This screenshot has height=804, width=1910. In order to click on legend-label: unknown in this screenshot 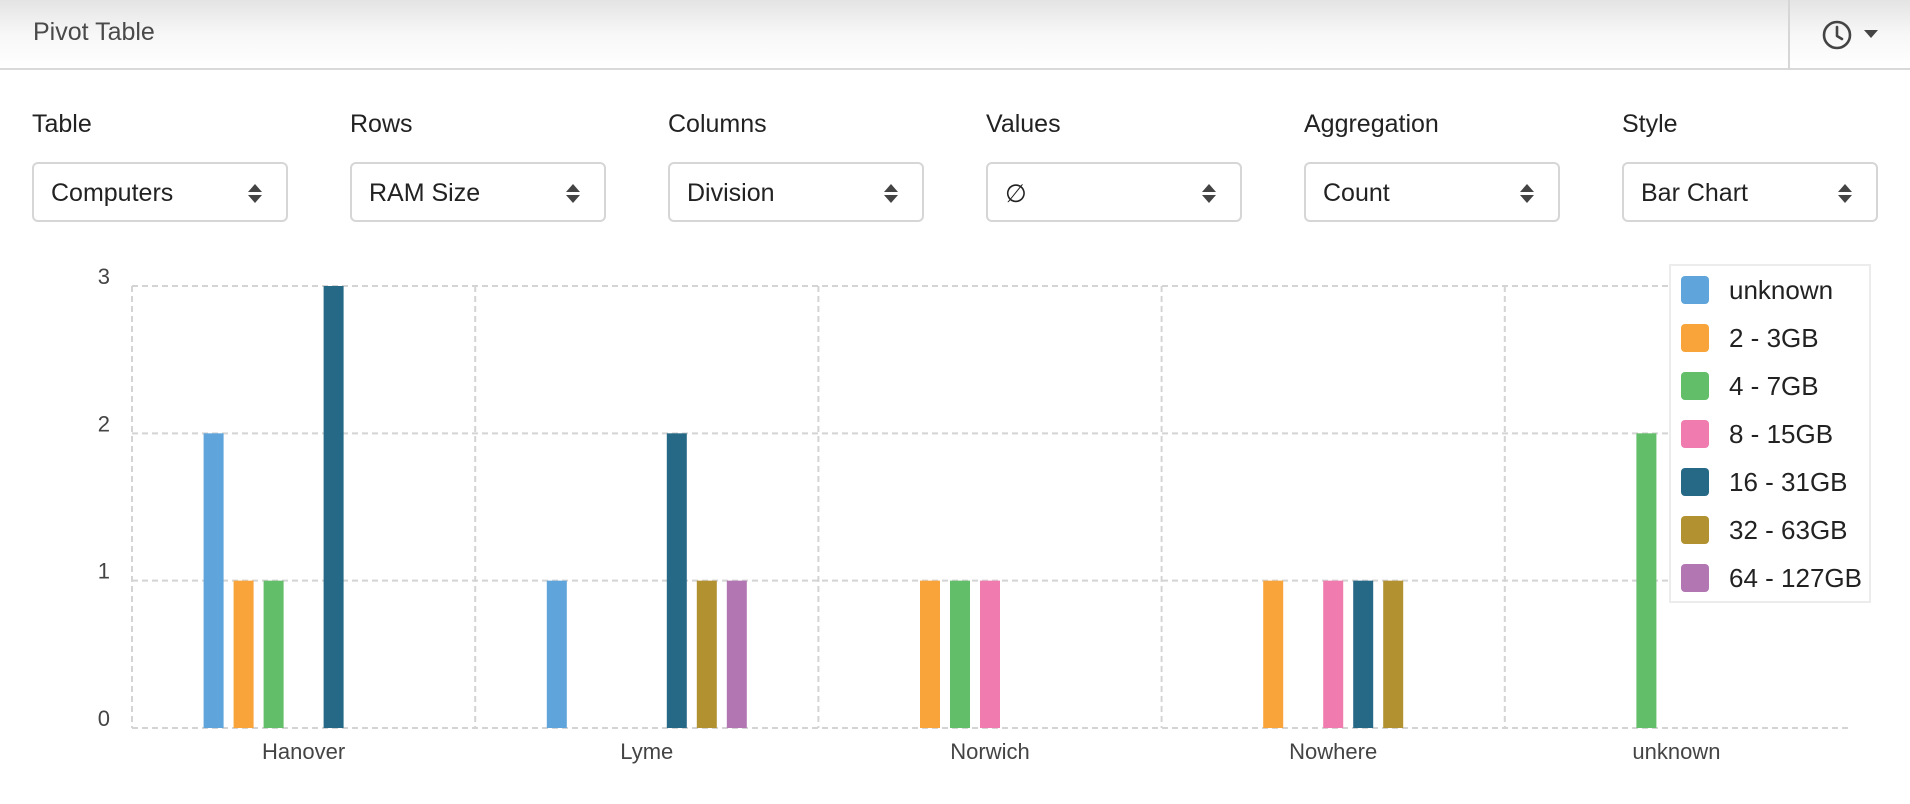, I will do `click(1781, 290)`.